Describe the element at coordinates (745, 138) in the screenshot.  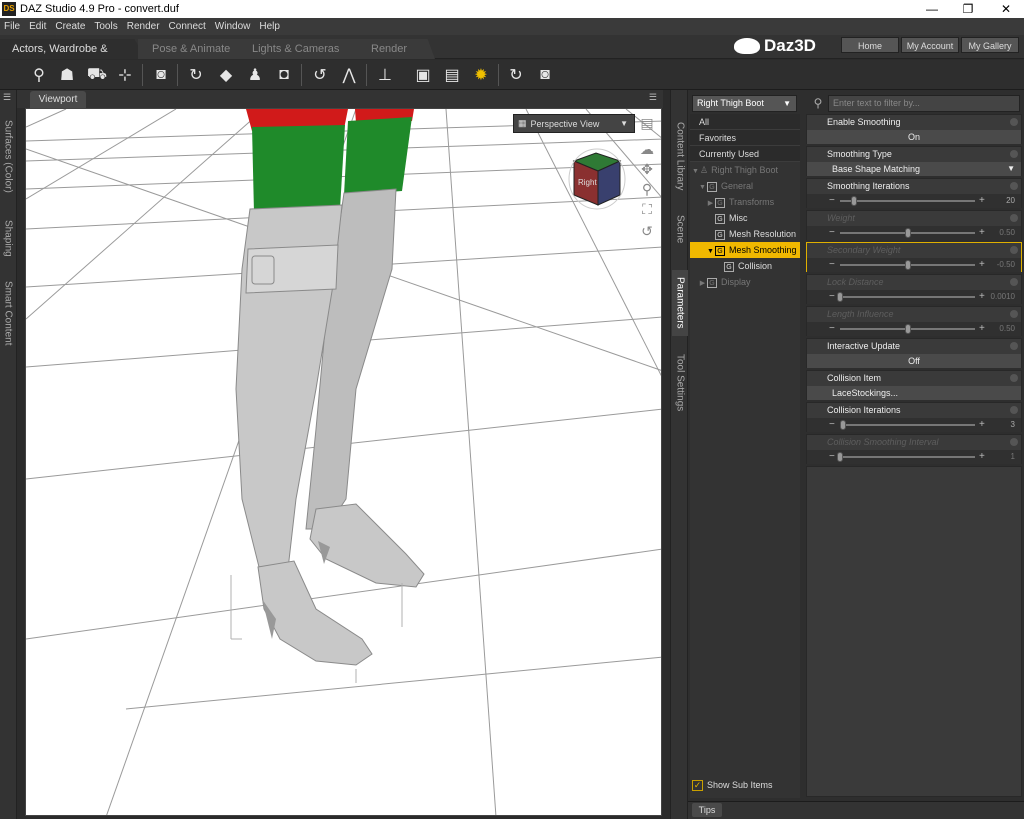
I see `tree-favorites: Favorites` at that location.